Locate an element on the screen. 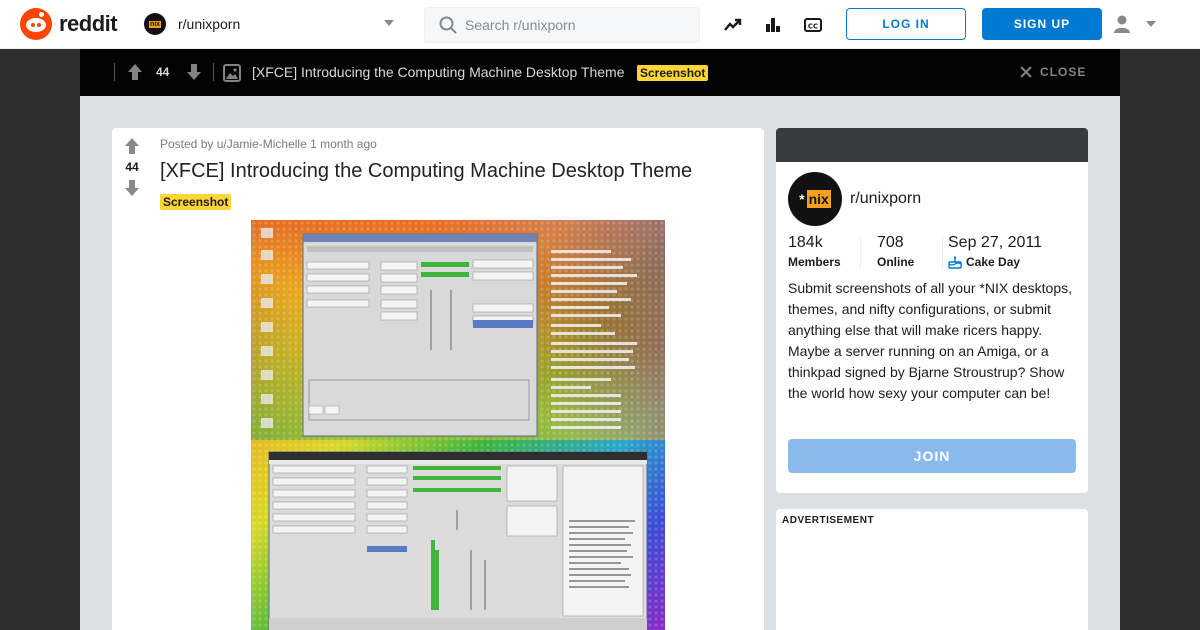 Image resolution: width=1200 pixels, height=630 pixels. image-post-icon is located at coordinates (232, 75).